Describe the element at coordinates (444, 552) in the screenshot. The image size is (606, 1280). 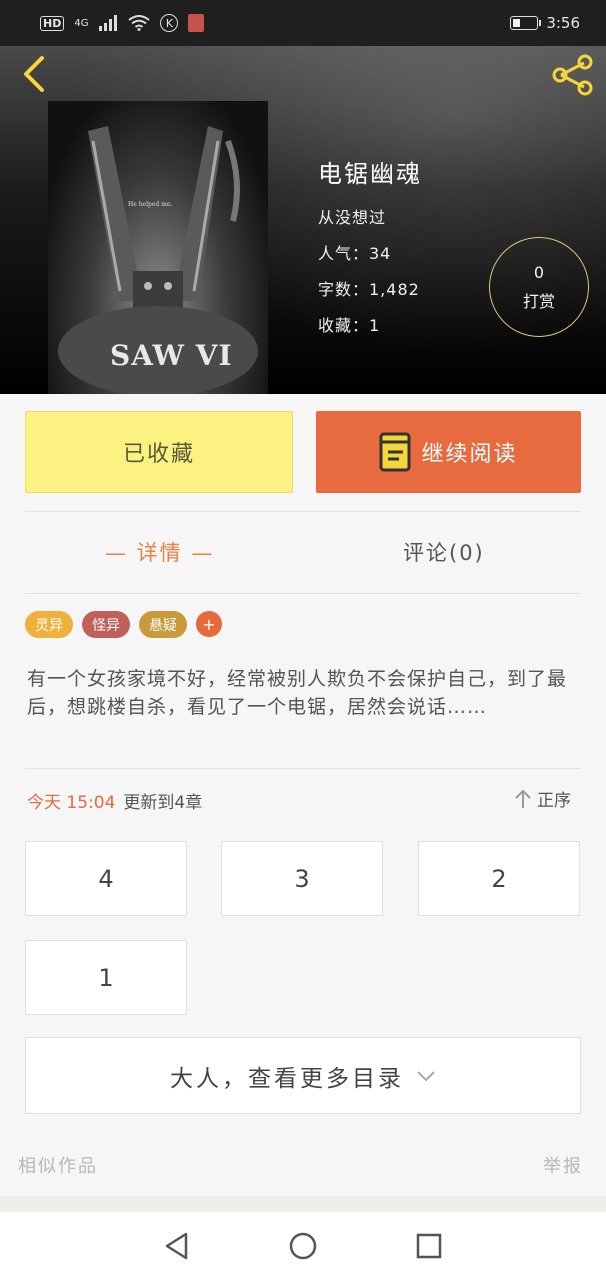
I see `tab-comments: 评论(0)` at that location.